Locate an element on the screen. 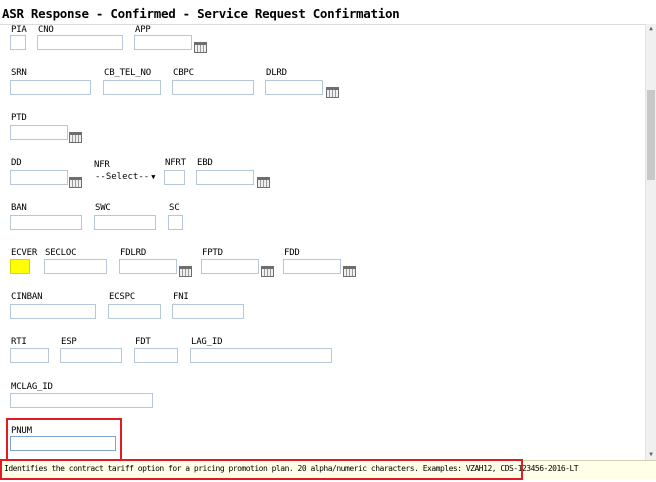 This screenshot has width=656, height=482. label-fptd: FPTD is located at coordinates (212, 253).